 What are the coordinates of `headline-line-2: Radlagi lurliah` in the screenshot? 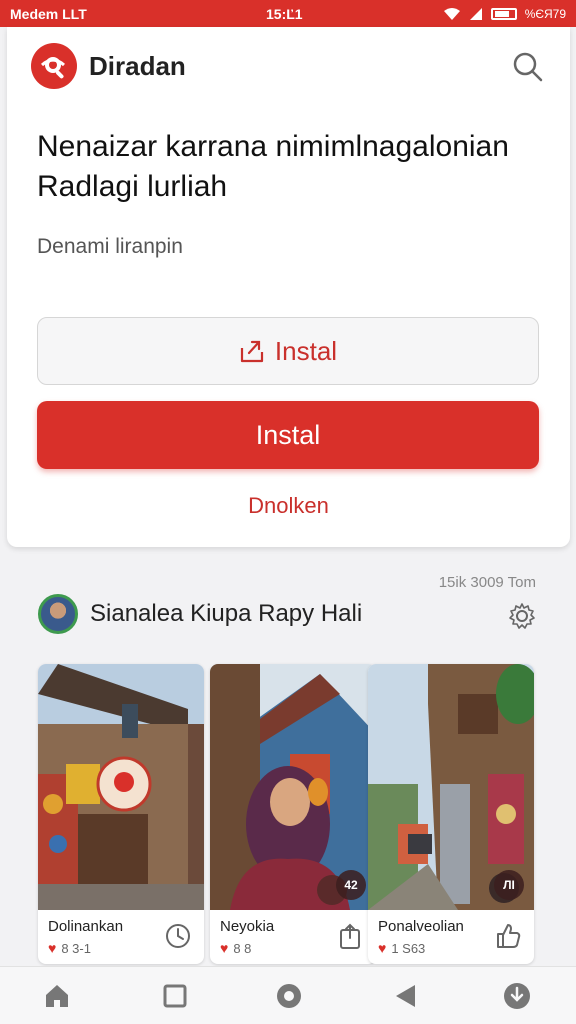 It's located at (132, 186).